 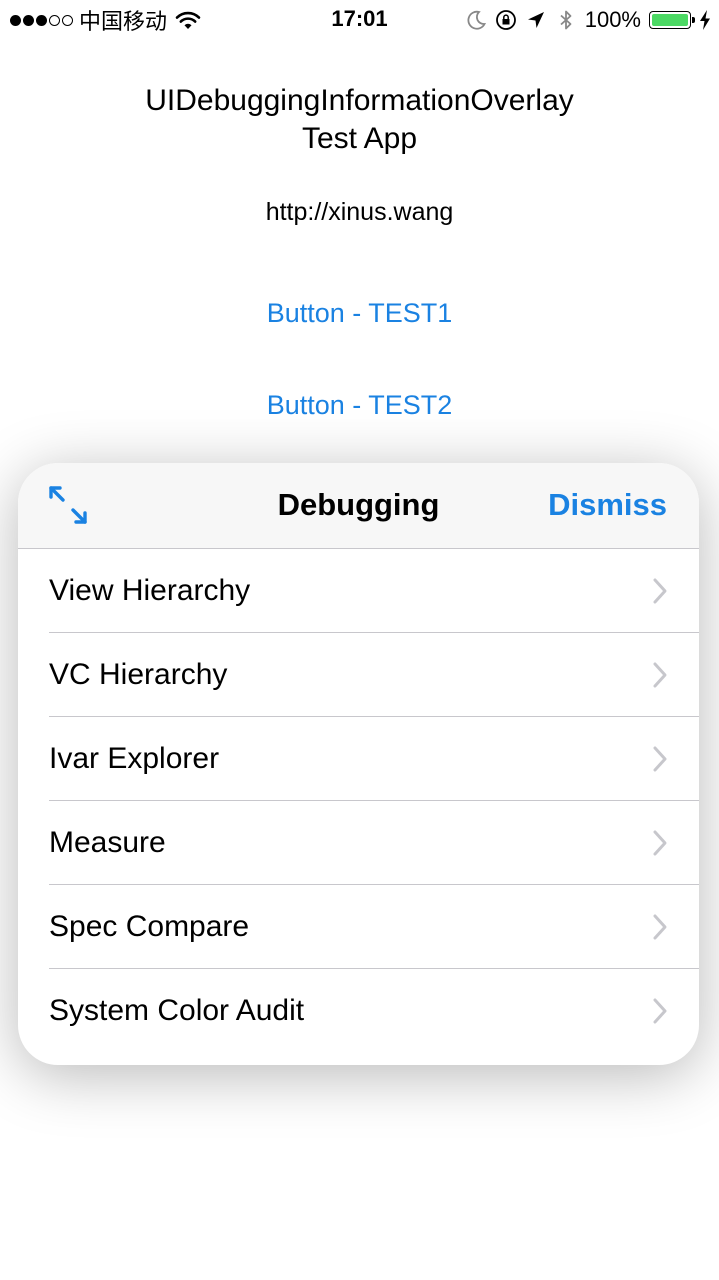 What do you see at coordinates (607, 505) in the screenshot?
I see `dismiss-button: Dismiss` at bounding box center [607, 505].